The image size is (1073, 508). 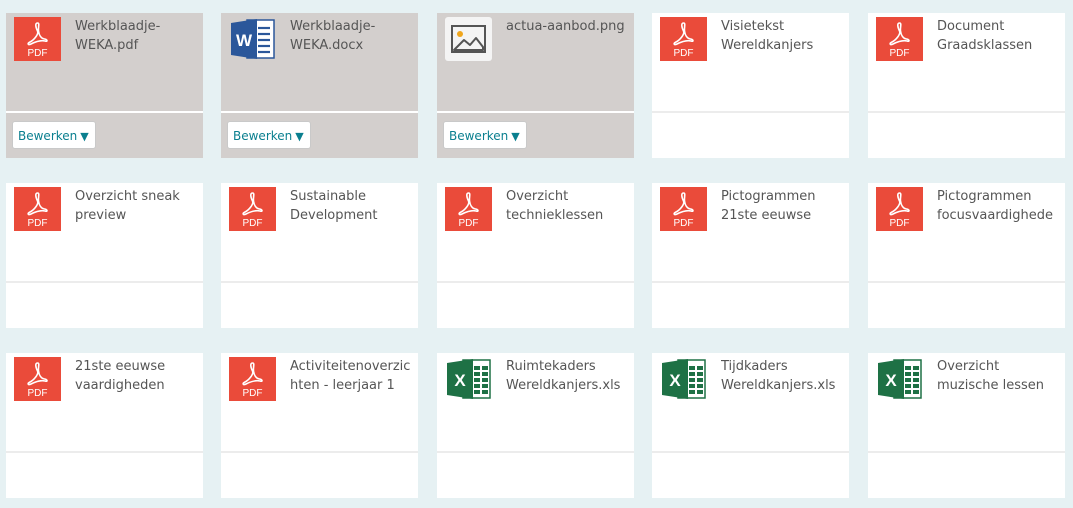 What do you see at coordinates (535, 425) in the screenshot?
I see `file-tile: X Ruimtekaders Wereldkanjers.xlsx` at bounding box center [535, 425].